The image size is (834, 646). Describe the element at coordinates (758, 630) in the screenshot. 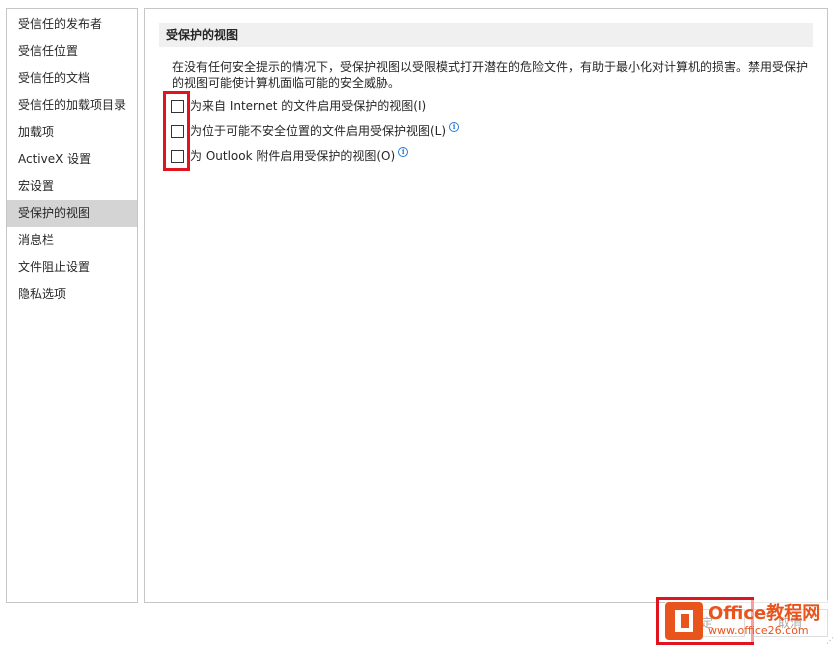

I see `watermark-url: www.office26.com` at that location.